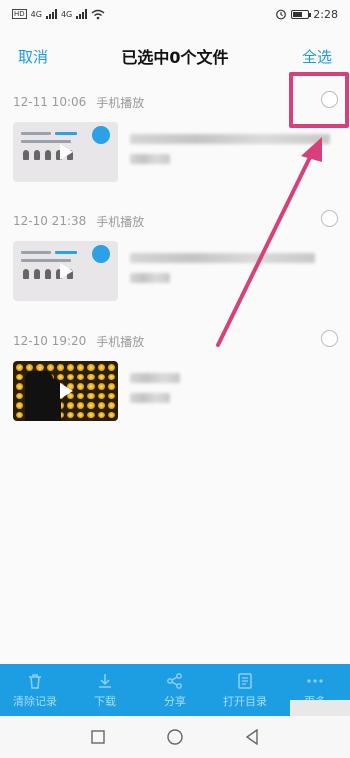  I want to click on recents-button, so click(98, 737).